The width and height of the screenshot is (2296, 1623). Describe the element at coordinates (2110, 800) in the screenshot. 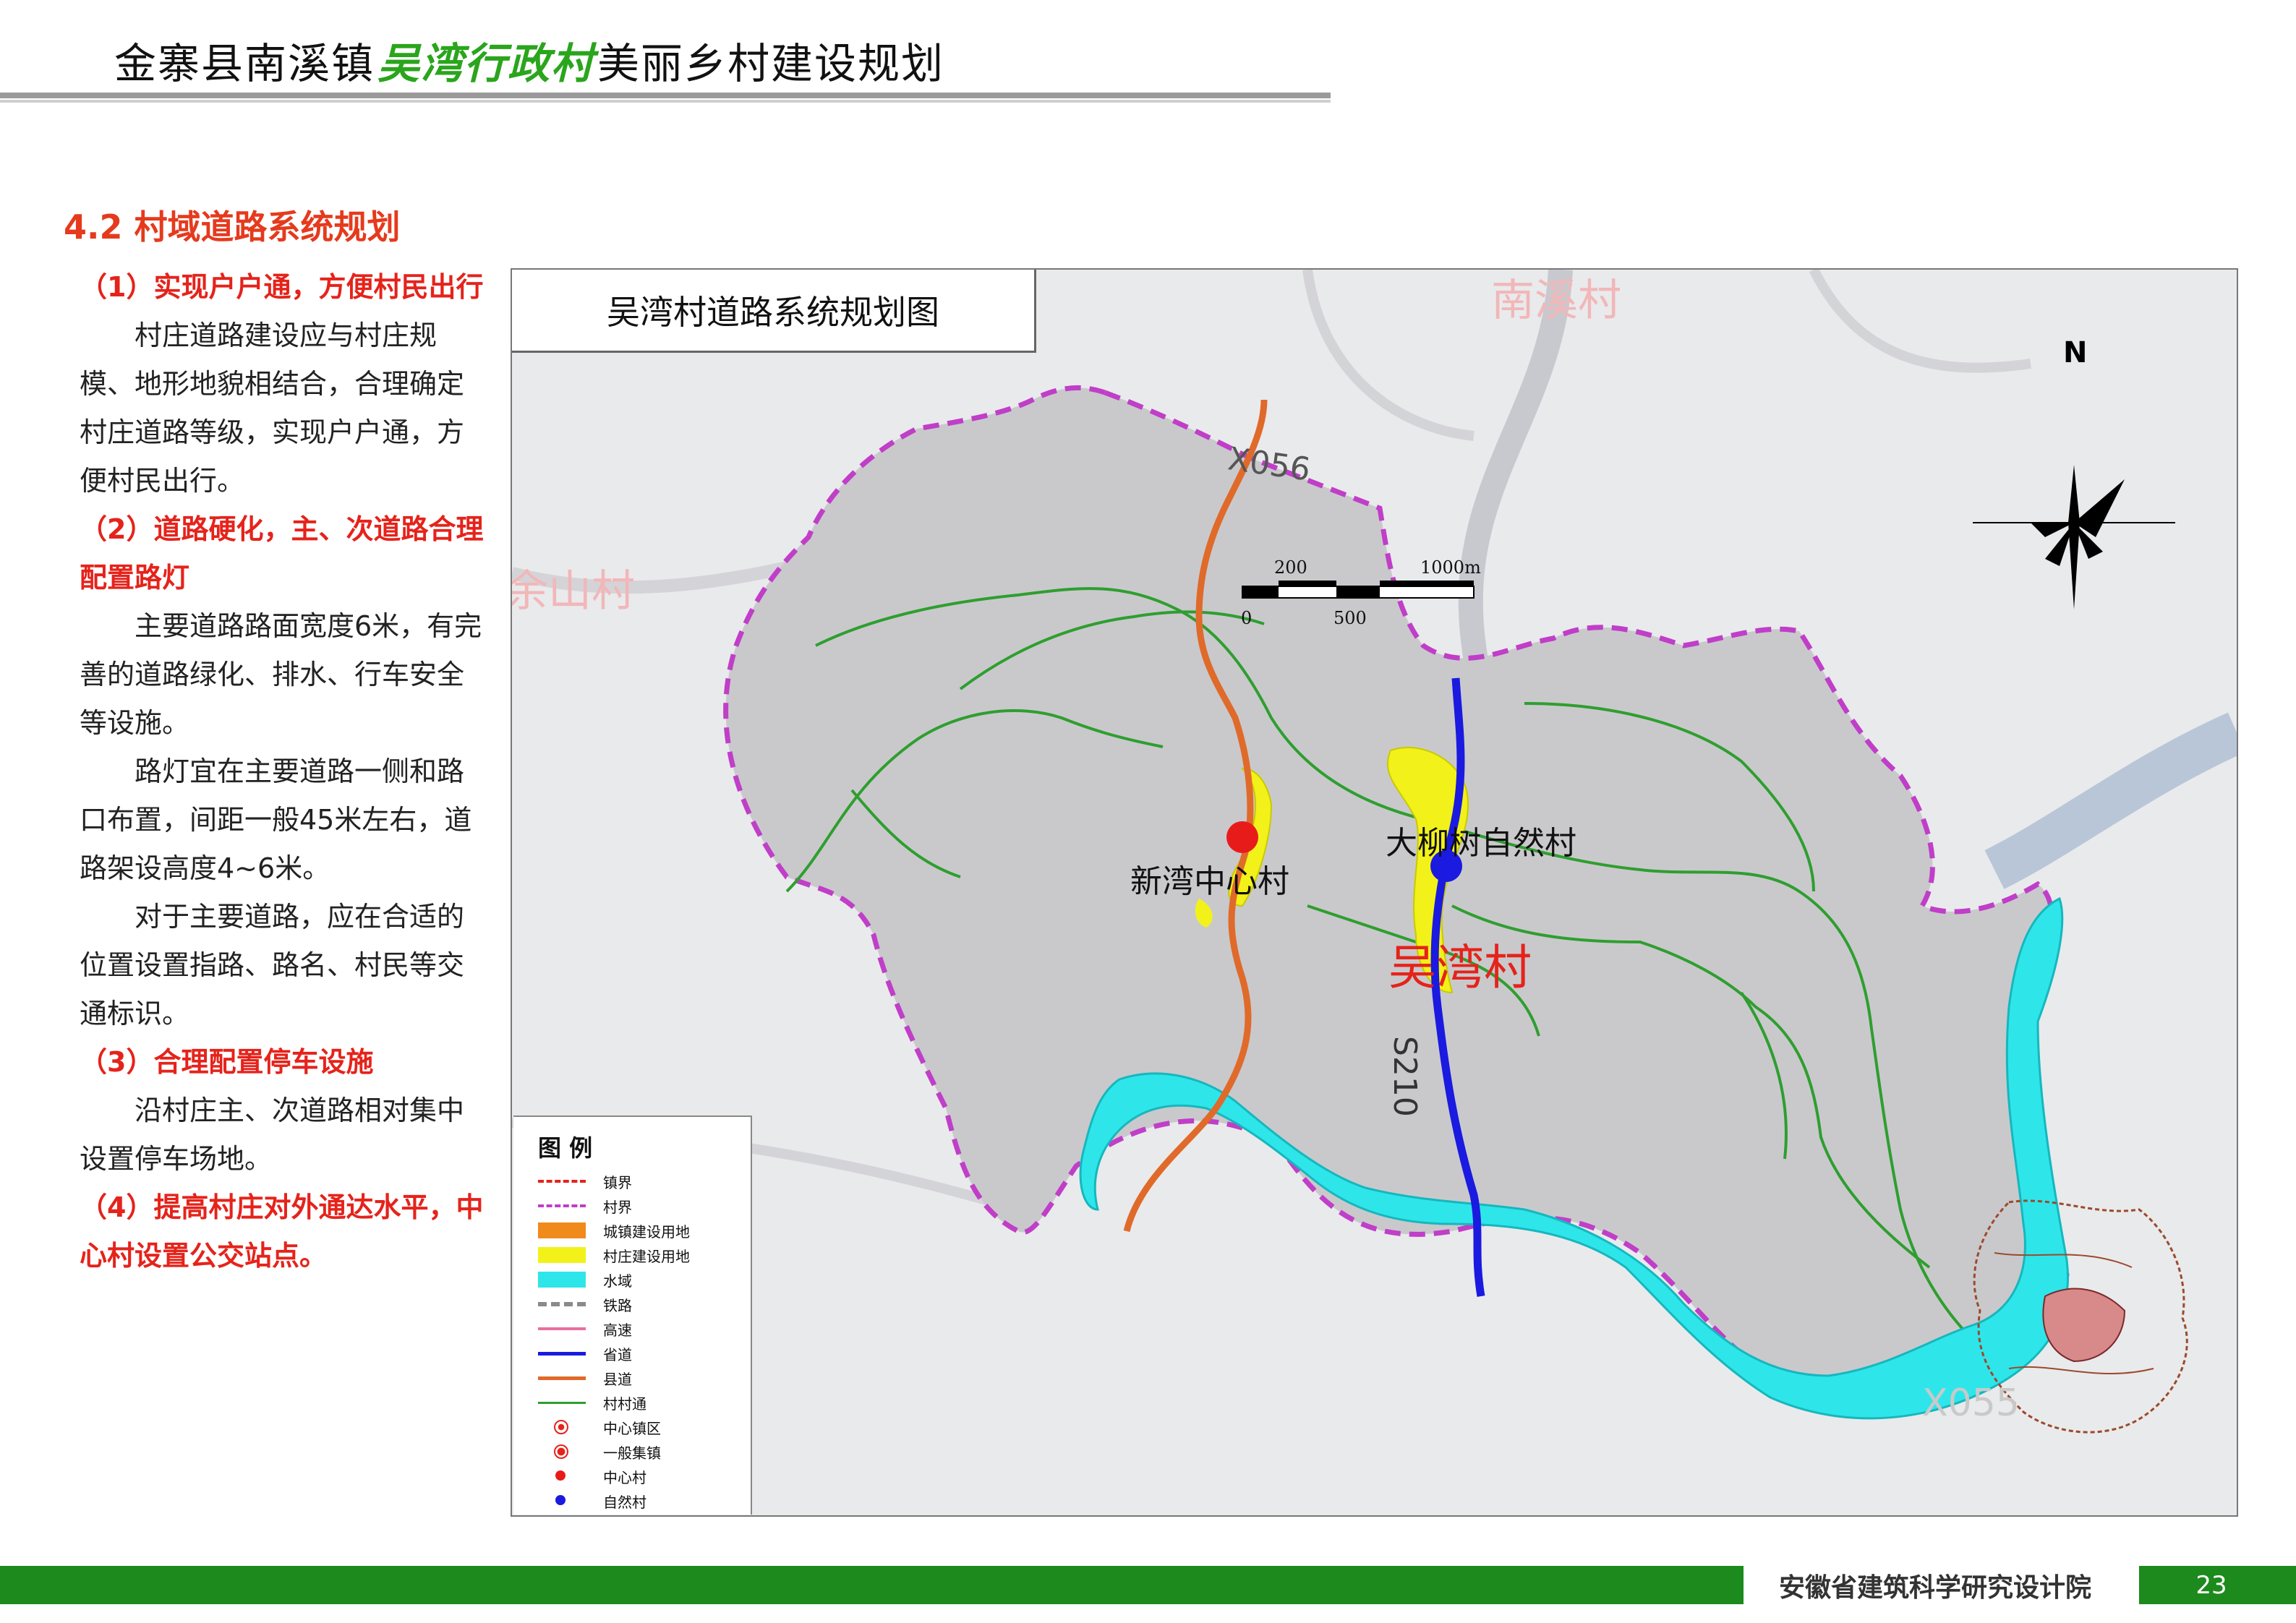

I see `background-river-east` at that location.